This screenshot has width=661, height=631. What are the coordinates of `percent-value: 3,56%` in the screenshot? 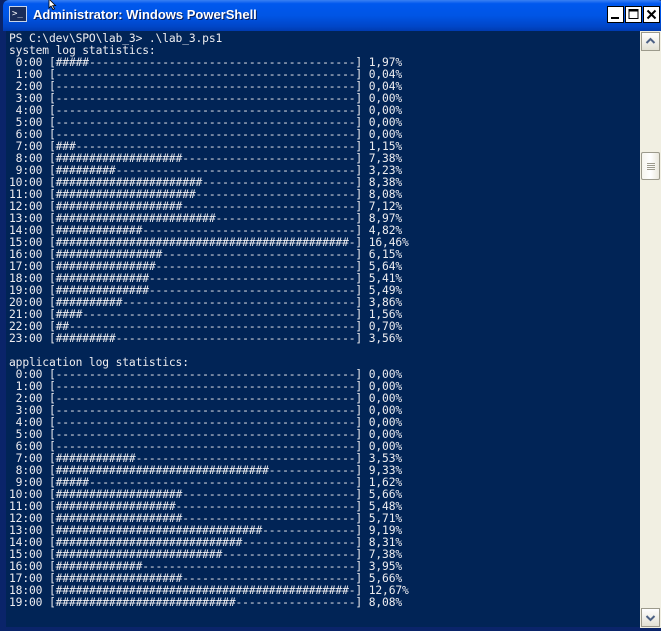 It's located at (385, 338).